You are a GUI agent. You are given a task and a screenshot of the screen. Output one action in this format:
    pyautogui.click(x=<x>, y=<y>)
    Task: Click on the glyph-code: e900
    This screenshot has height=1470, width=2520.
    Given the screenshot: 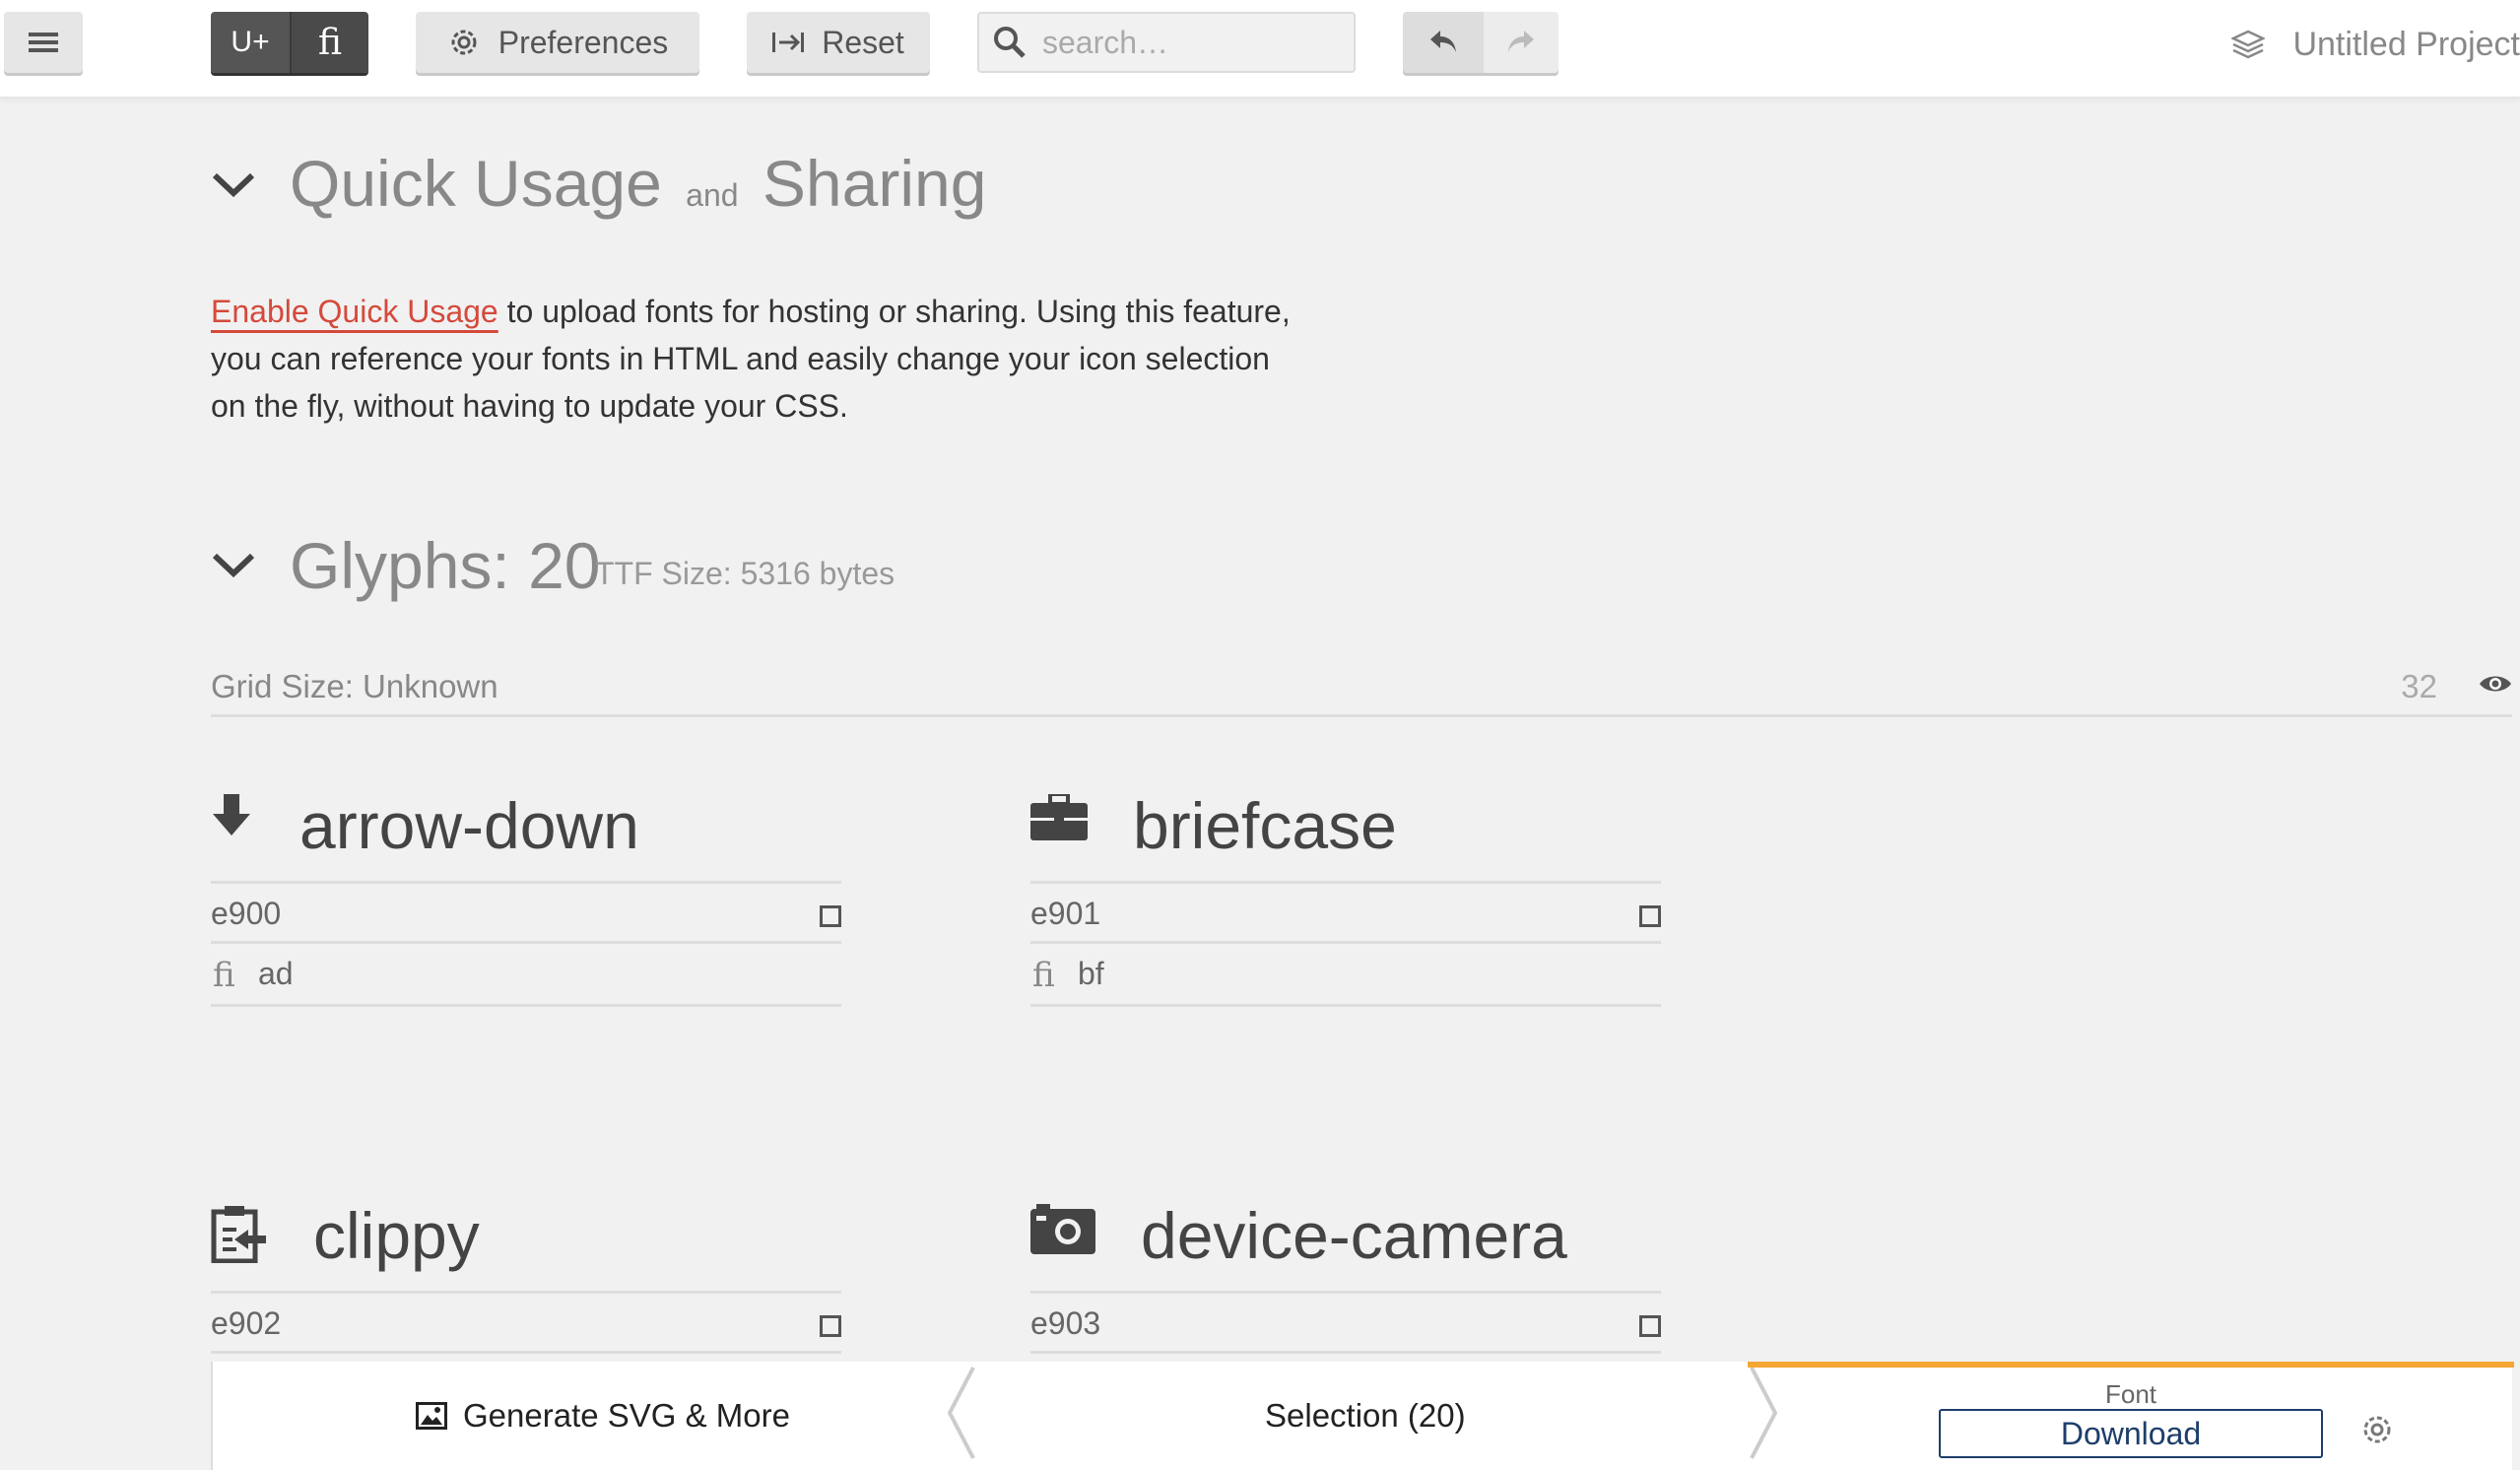 What is the action you would take?
    pyautogui.click(x=246, y=914)
    